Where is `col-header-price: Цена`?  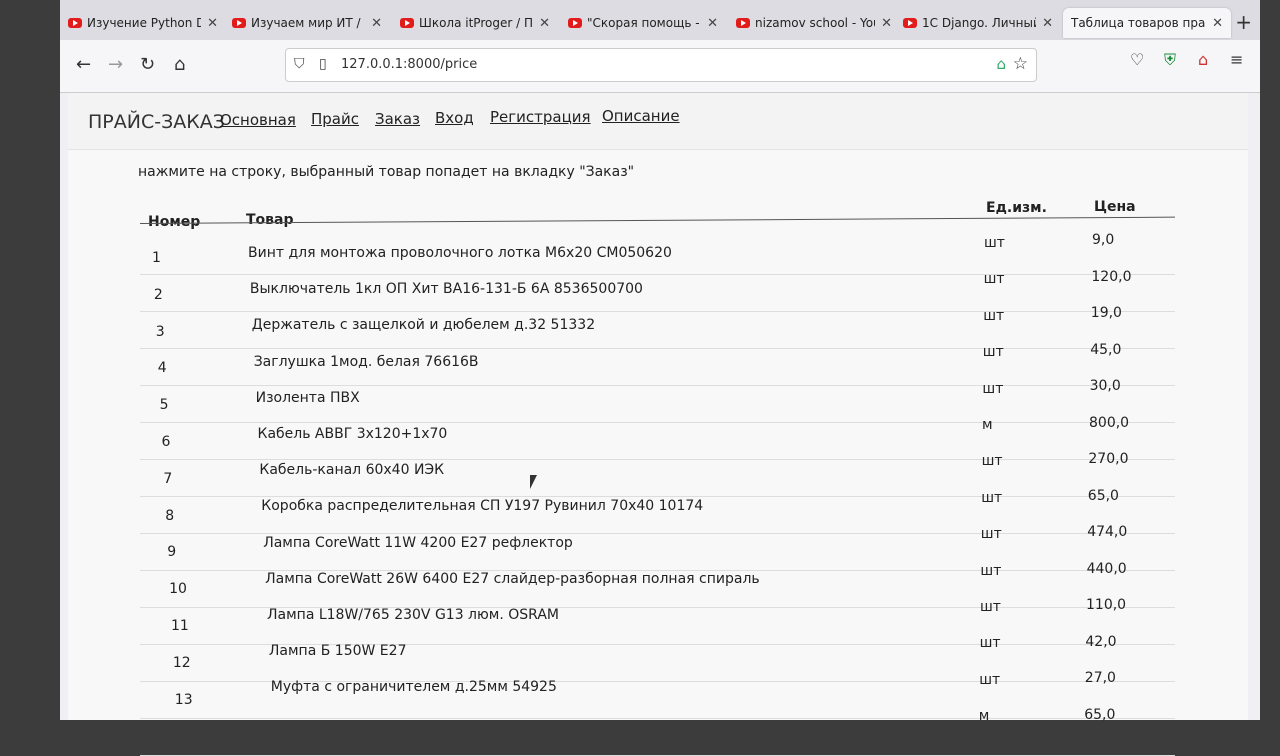
col-header-price: Цена is located at coordinates (1115, 207).